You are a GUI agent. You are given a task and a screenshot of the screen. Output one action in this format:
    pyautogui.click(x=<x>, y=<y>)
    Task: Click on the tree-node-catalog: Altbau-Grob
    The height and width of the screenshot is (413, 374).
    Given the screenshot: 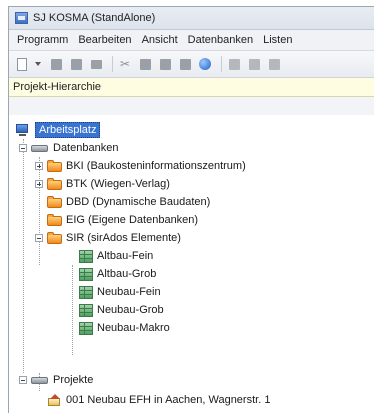 What is the action you would take?
    pyautogui.click(x=117, y=274)
    